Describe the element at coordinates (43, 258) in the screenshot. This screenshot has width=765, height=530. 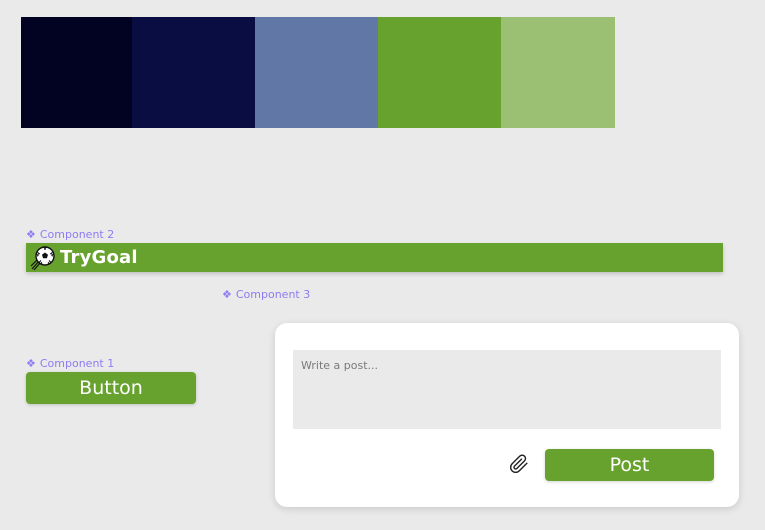
I see `soccer-ball-icon` at that location.